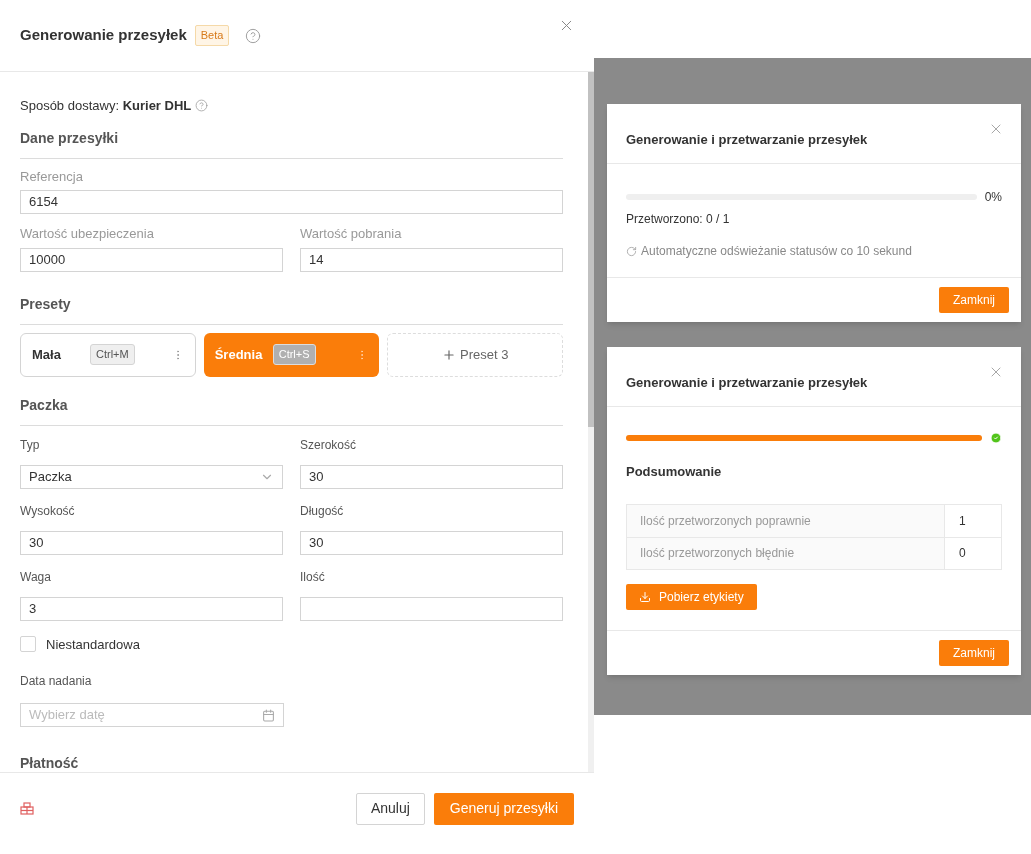 This screenshot has height=854, width=1031. I want to click on field-label: Szerokość, so click(329, 445).